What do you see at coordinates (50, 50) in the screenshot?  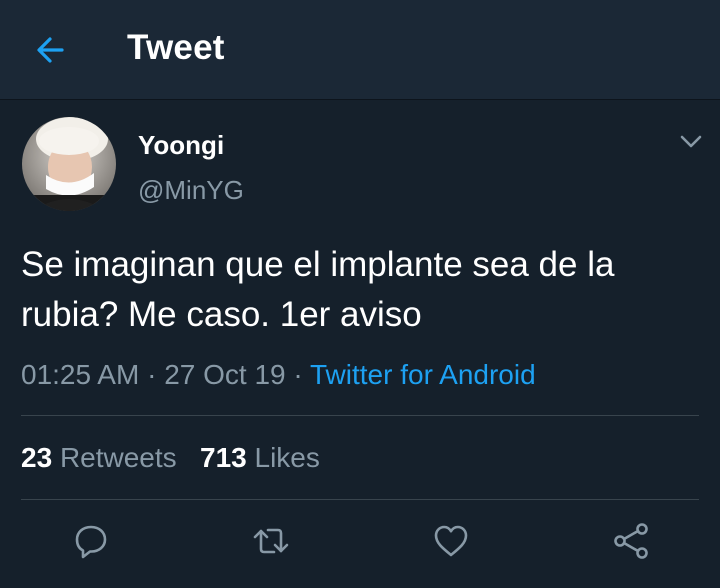 I see `back-arrow-icon` at bounding box center [50, 50].